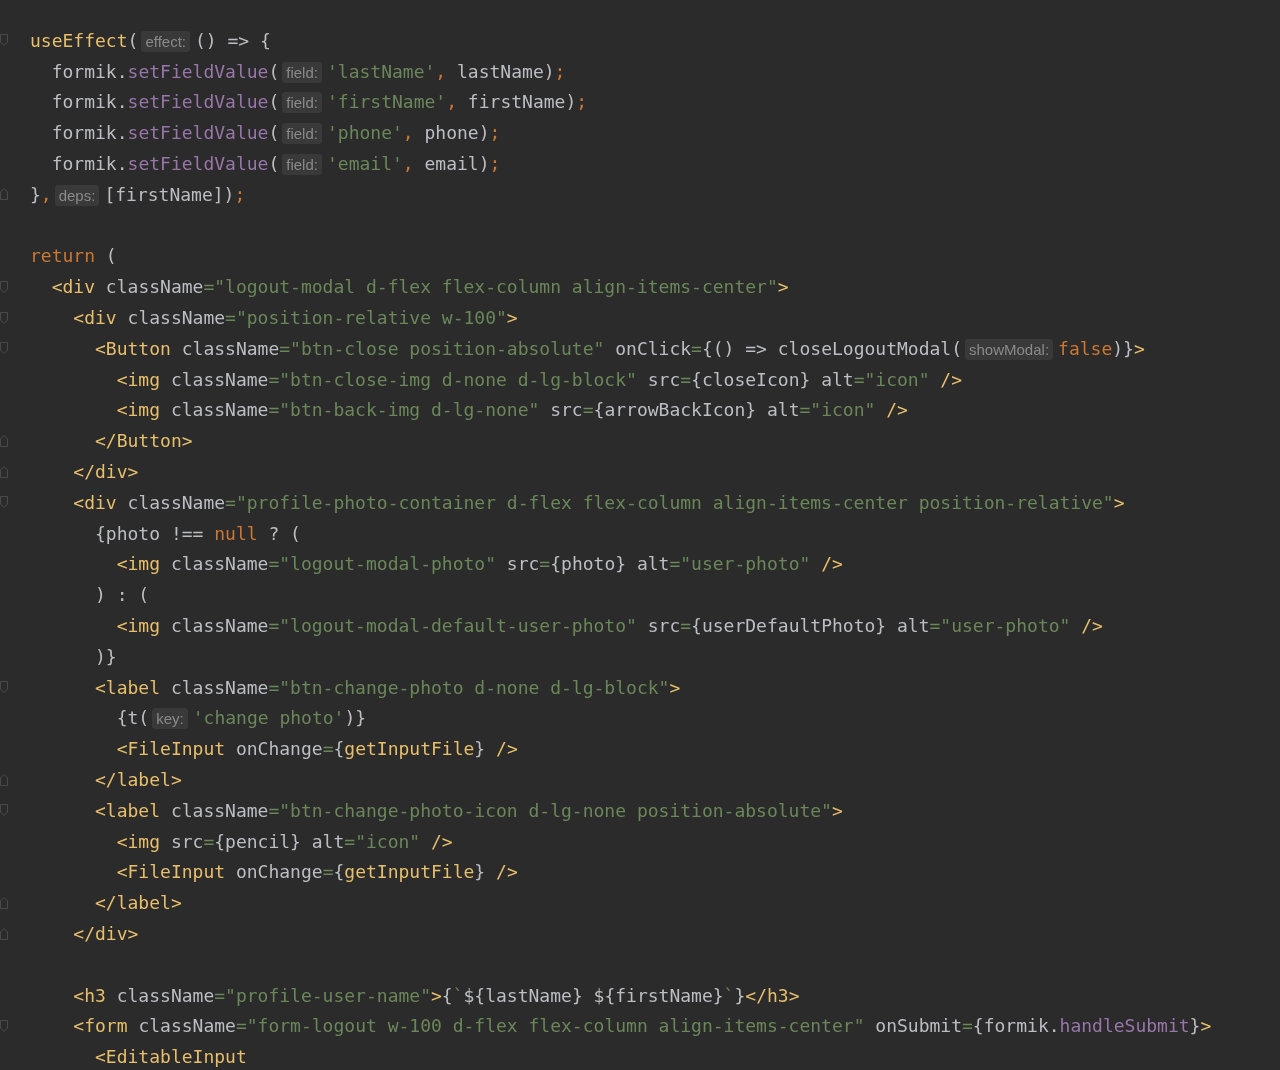 The height and width of the screenshot is (1070, 1280). What do you see at coordinates (479, 564) in the screenshot?
I see `code-line: <img className="logout-modal-photo" src={photo} alt="user-photo" />` at bounding box center [479, 564].